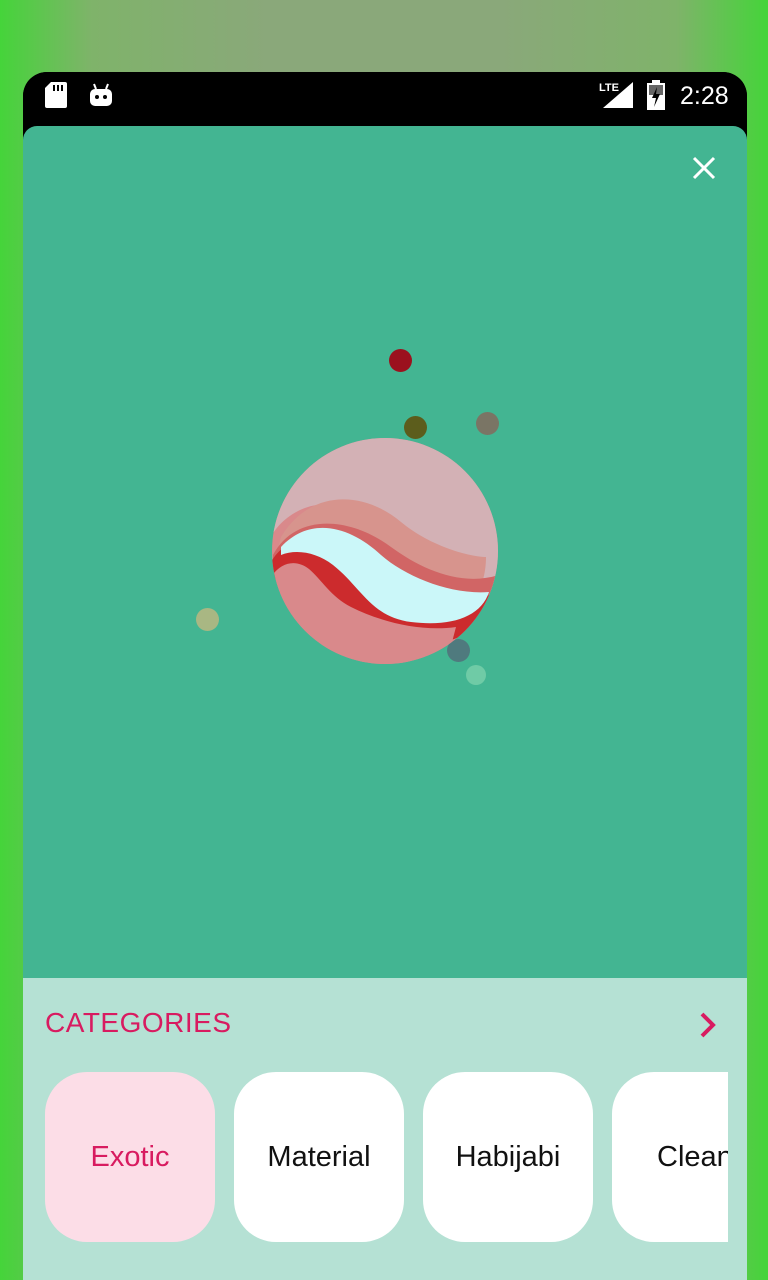 This screenshot has height=1280, width=768. Describe the element at coordinates (704, 168) in the screenshot. I see `close-icon` at that location.